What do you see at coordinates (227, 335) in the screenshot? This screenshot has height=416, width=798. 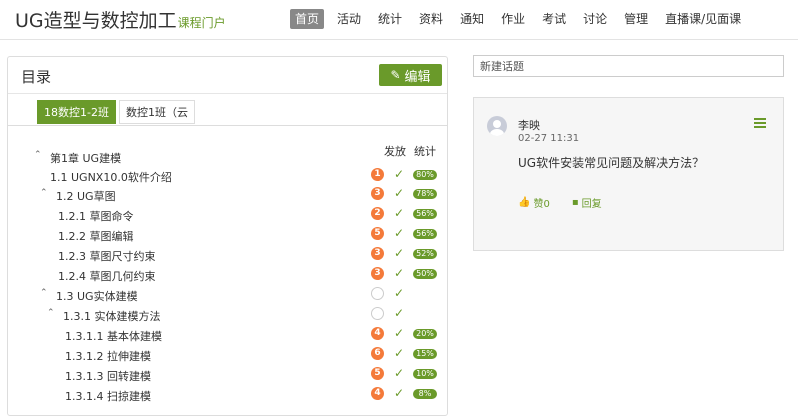 I see `chapter-row: 1.3.1.1 基本体建模 4 ✓ 20%` at bounding box center [227, 335].